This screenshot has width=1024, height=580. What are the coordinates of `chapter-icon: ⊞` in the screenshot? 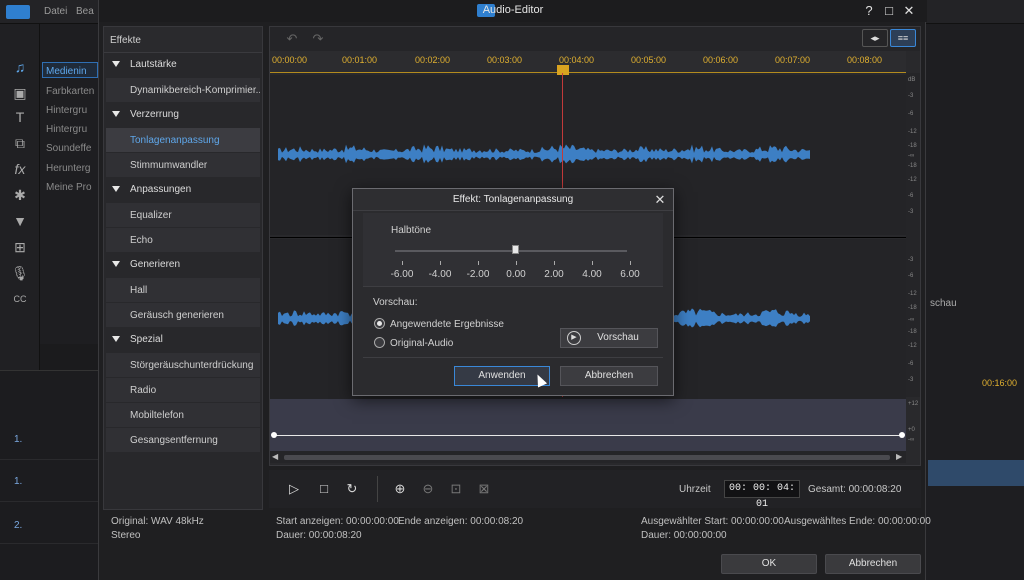 It's located at (20, 247).